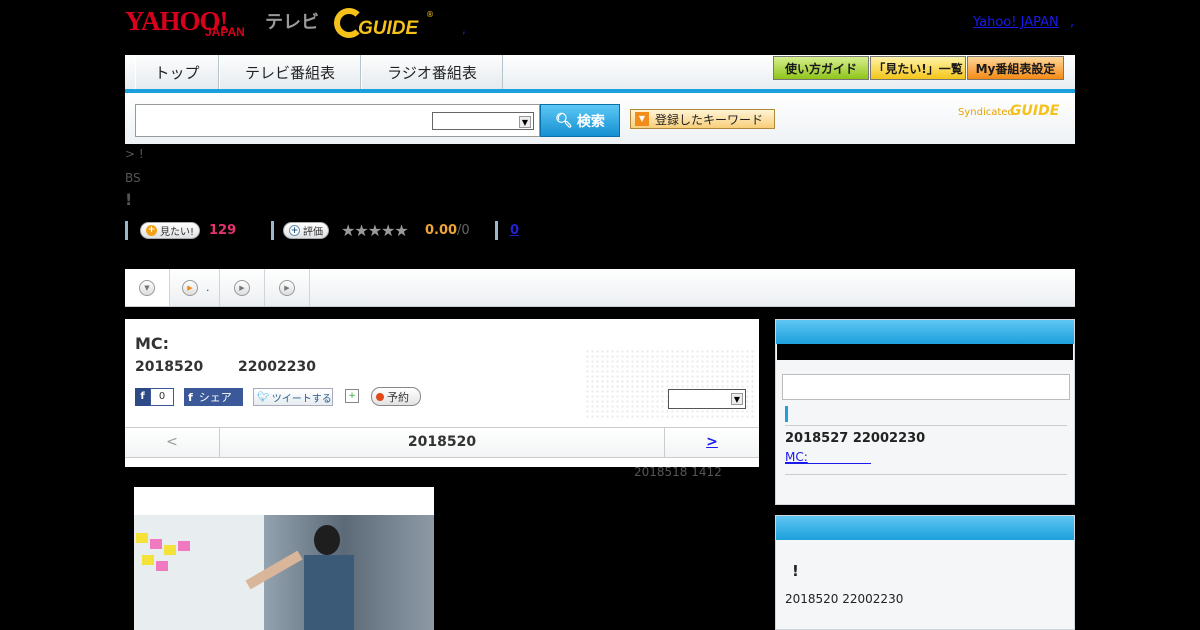 This screenshot has height=630, width=1200. What do you see at coordinates (375, 230) in the screenshot?
I see `star-rating: ★★★★★` at bounding box center [375, 230].